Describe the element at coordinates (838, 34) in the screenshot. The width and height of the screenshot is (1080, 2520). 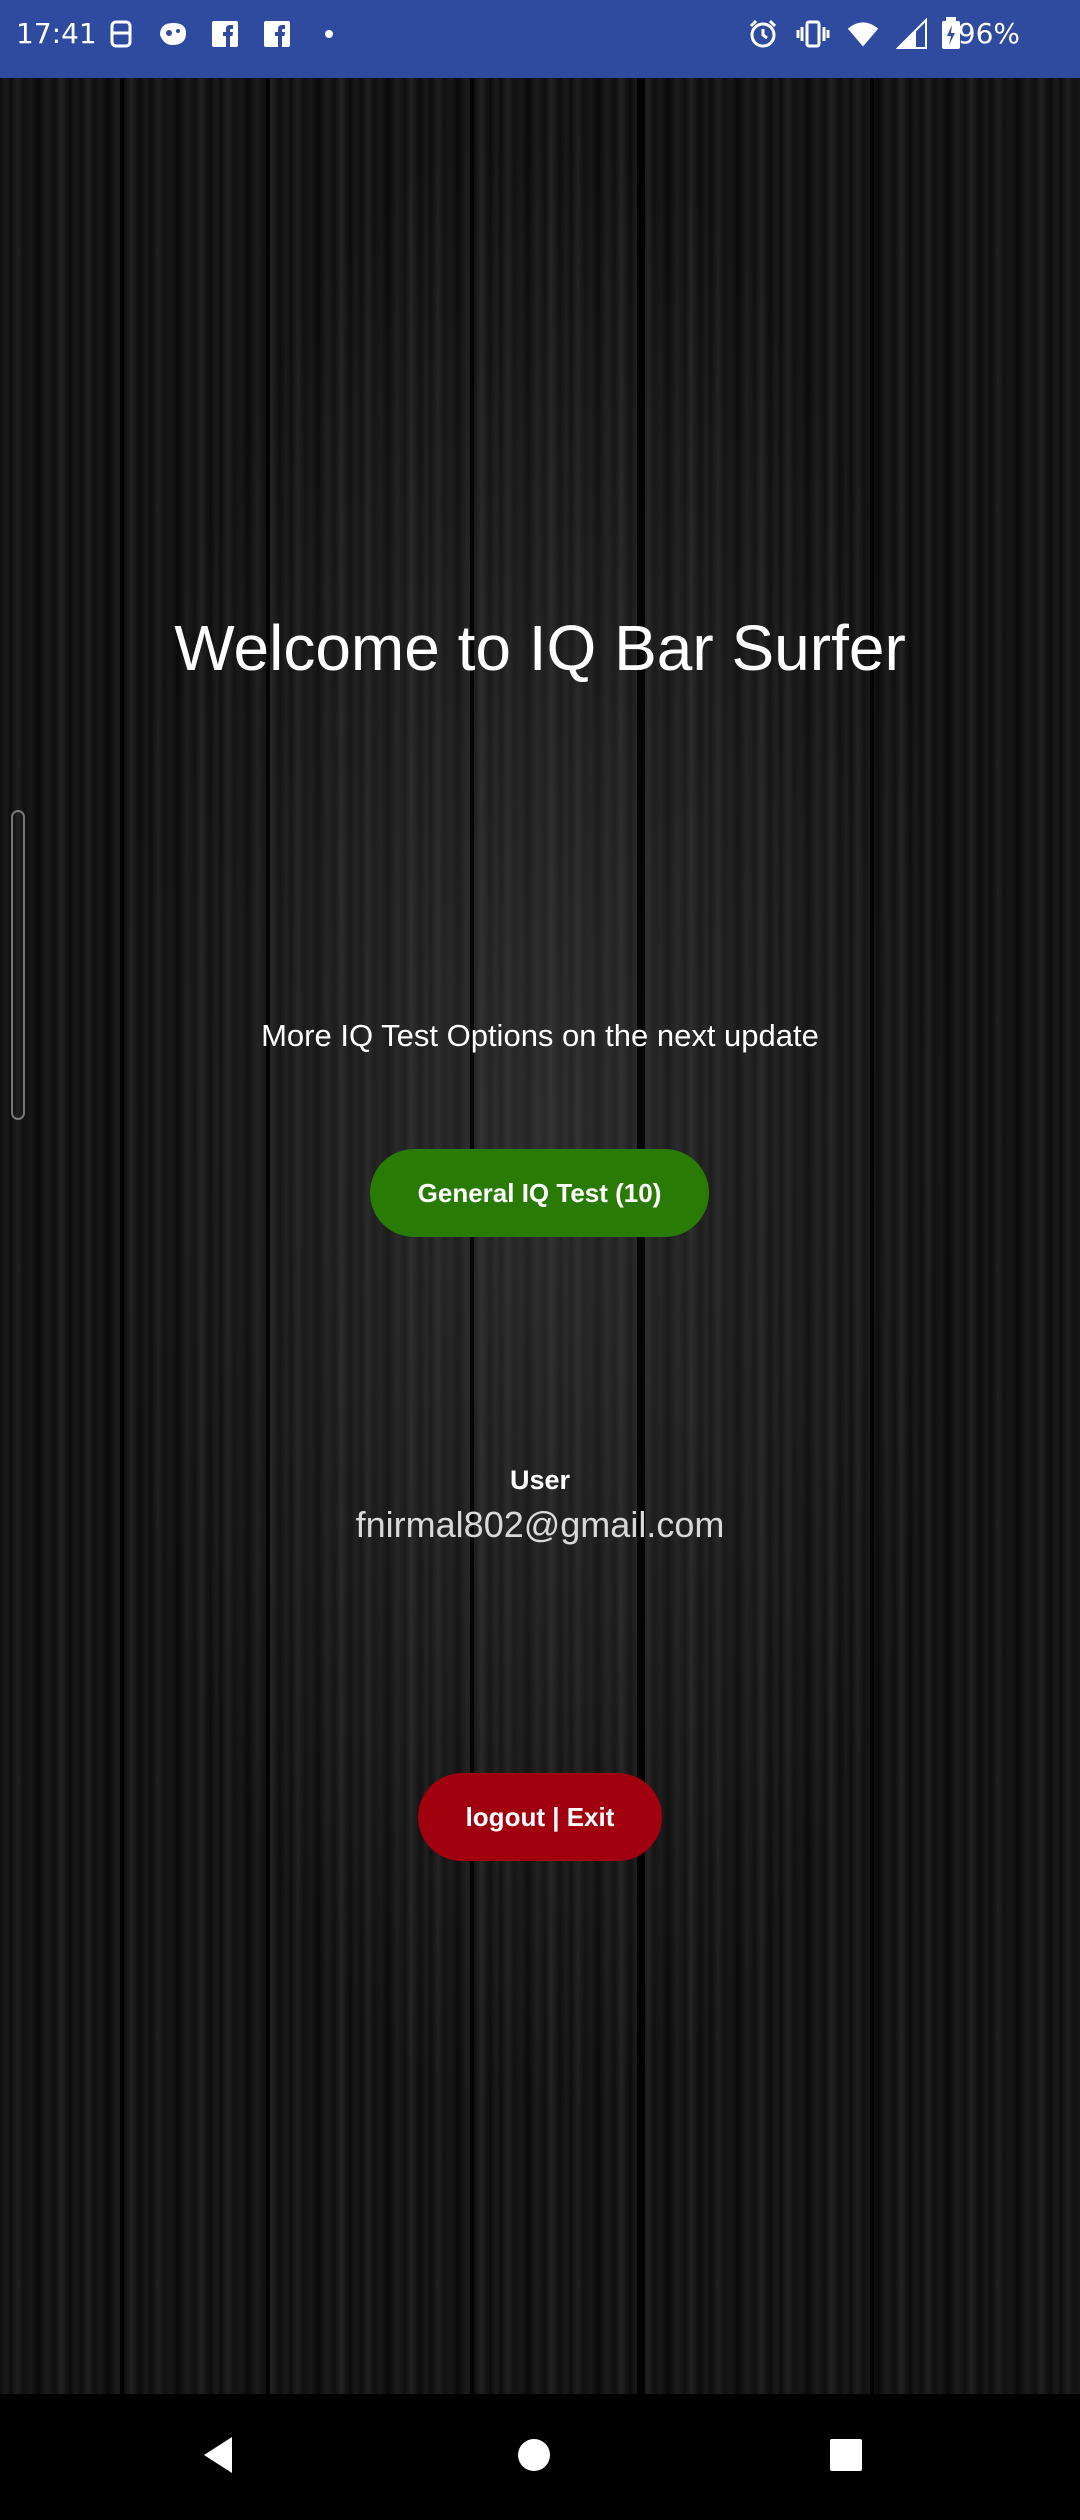
I see `system-icons` at that location.